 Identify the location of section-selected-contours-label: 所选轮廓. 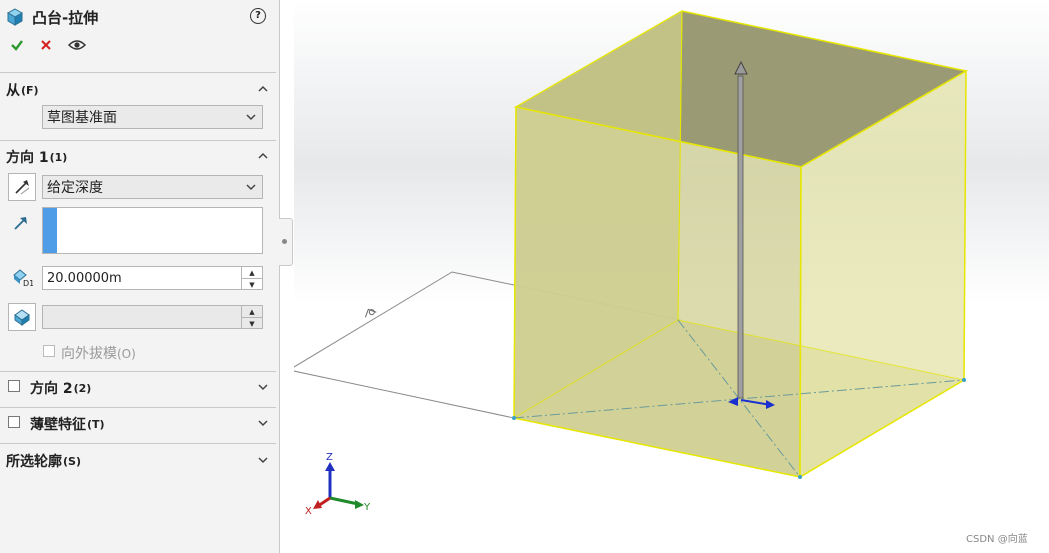
(34, 462).